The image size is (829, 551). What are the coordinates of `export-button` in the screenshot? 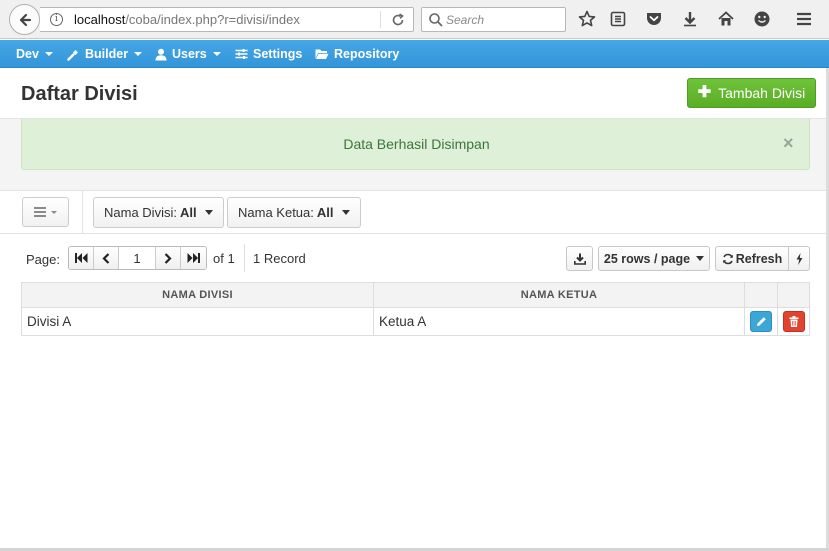 It's located at (579, 258).